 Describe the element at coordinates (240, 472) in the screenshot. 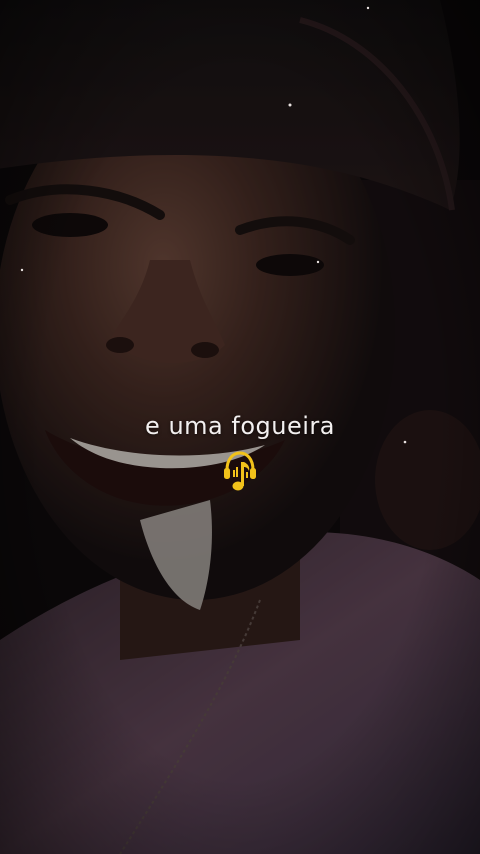

I see `headphones-music-logo-icon` at that location.